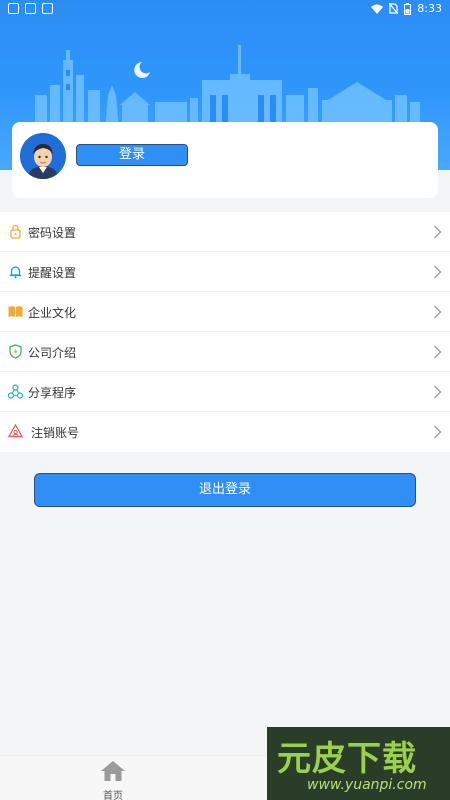 The image size is (450, 800). I want to click on no-sim-icon, so click(394, 8).